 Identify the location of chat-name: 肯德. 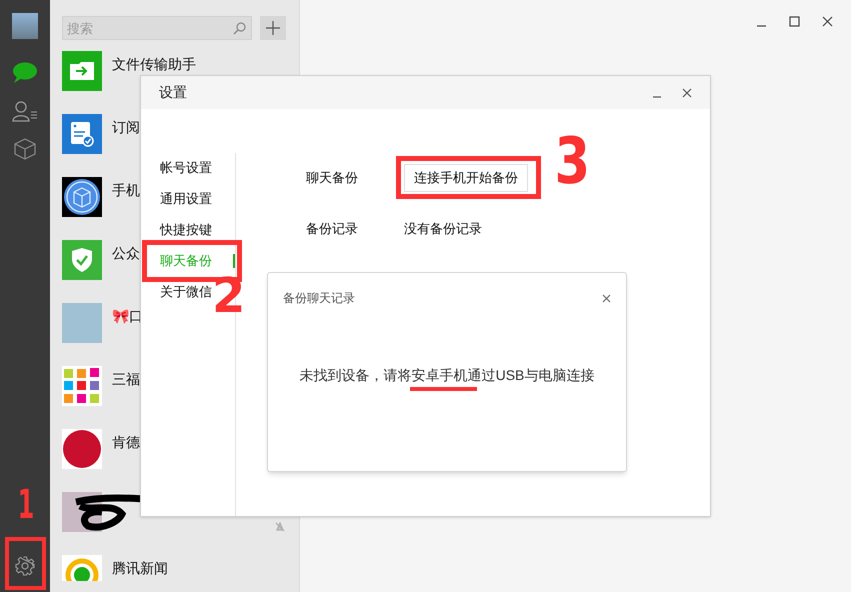
(126, 442).